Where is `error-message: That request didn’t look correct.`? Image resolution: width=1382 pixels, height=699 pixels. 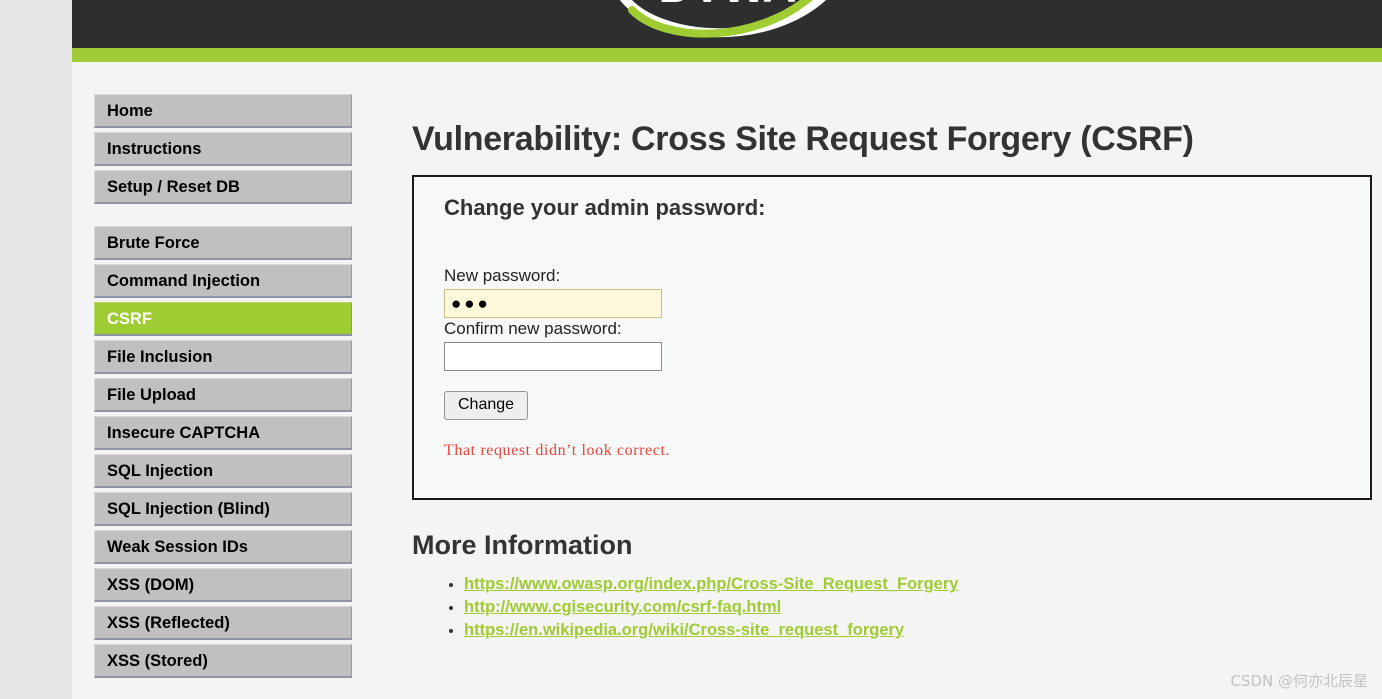 error-message: That request didn’t look correct. is located at coordinates (557, 450).